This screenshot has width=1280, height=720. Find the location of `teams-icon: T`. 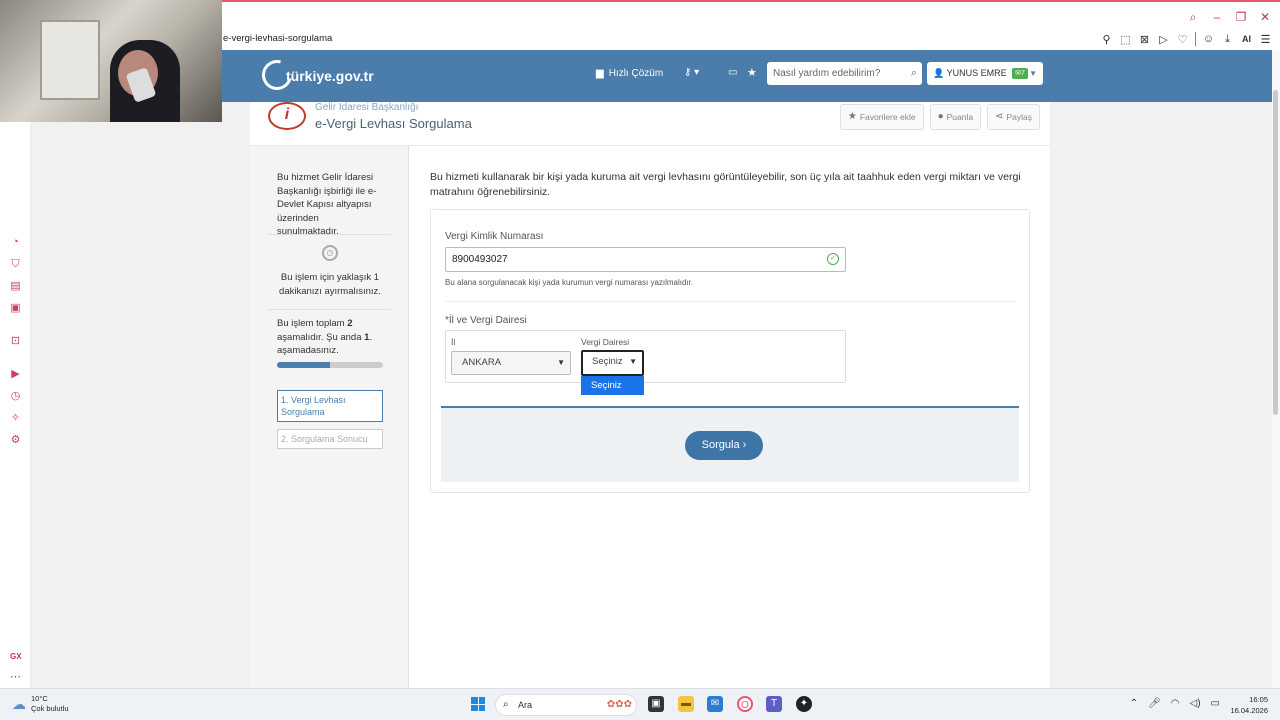

teams-icon: T is located at coordinates (774, 704).